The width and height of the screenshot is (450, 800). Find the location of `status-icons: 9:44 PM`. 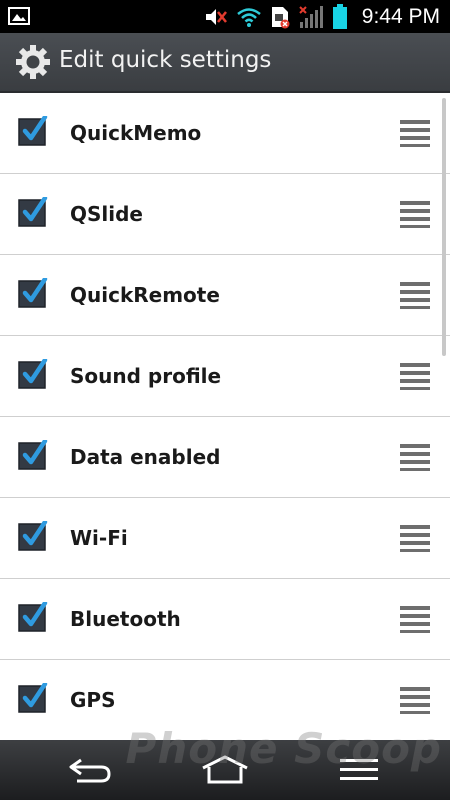

status-icons: 9:44 PM is located at coordinates (322, 16).